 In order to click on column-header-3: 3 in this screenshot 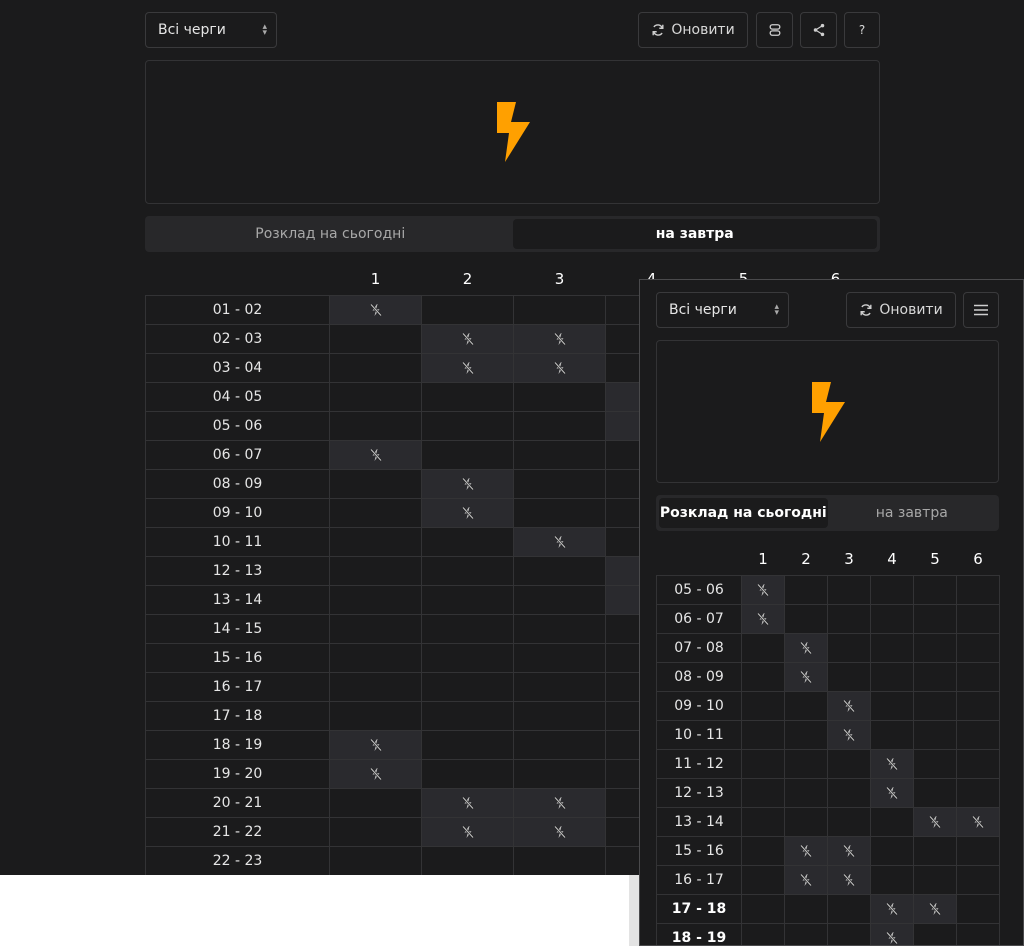, I will do `click(559, 279)`.